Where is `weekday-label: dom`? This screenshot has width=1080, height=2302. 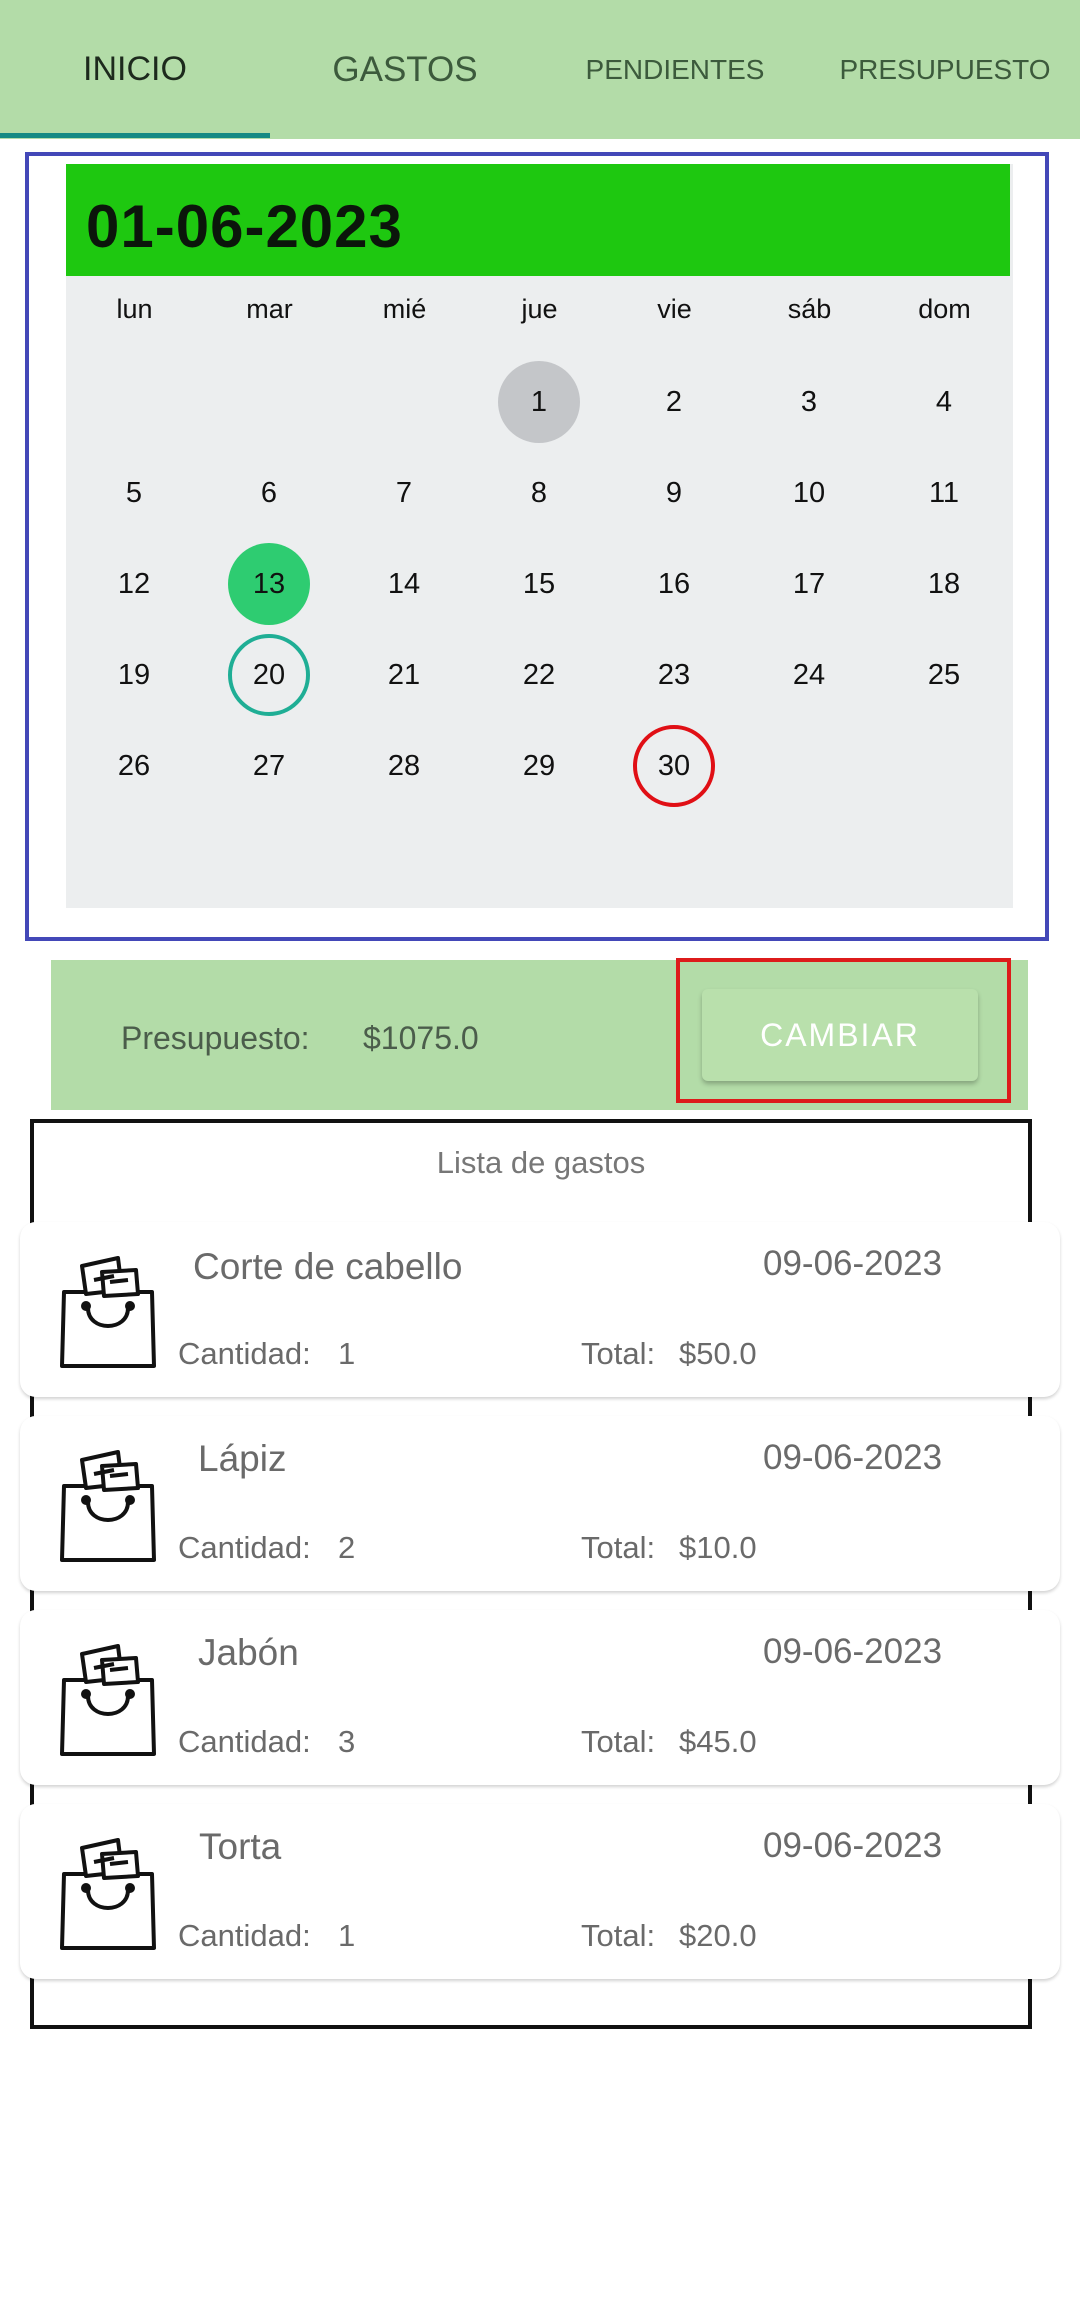 weekday-label: dom is located at coordinates (944, 309).